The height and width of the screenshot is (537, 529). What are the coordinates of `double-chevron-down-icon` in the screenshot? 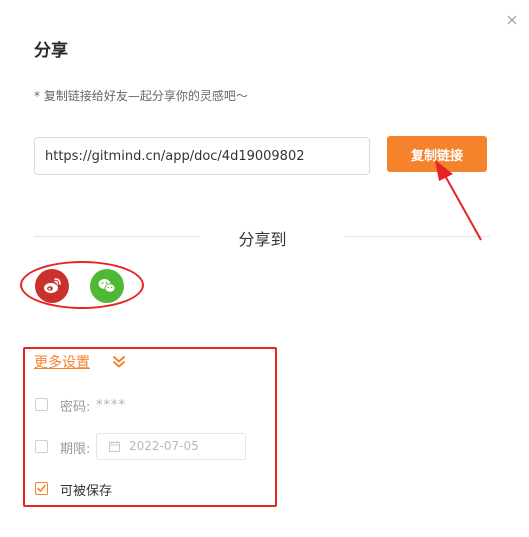 It's located at (119, 362).